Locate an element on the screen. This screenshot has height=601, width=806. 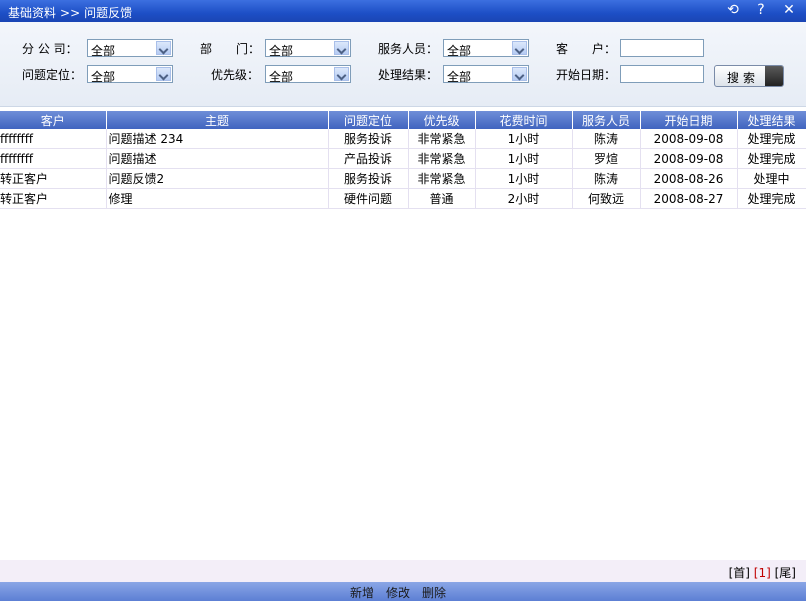
company-select: 全部 is located at coordinates (130, 48).